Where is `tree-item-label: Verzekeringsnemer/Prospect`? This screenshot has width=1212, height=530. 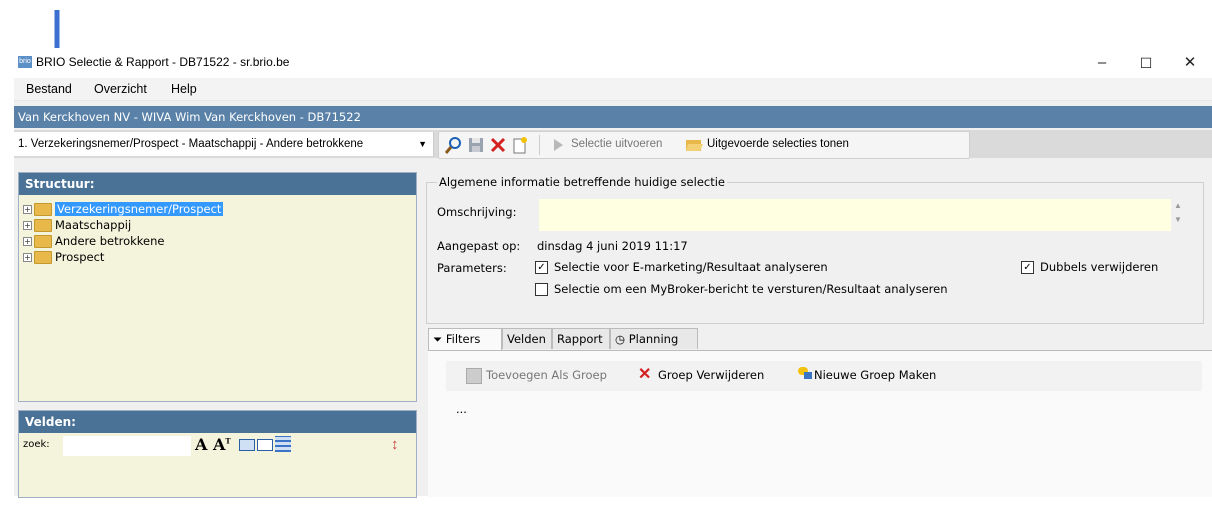 tree-item-label: Verzekeringsnemer/Prospect is located at coordinates (139, 209).